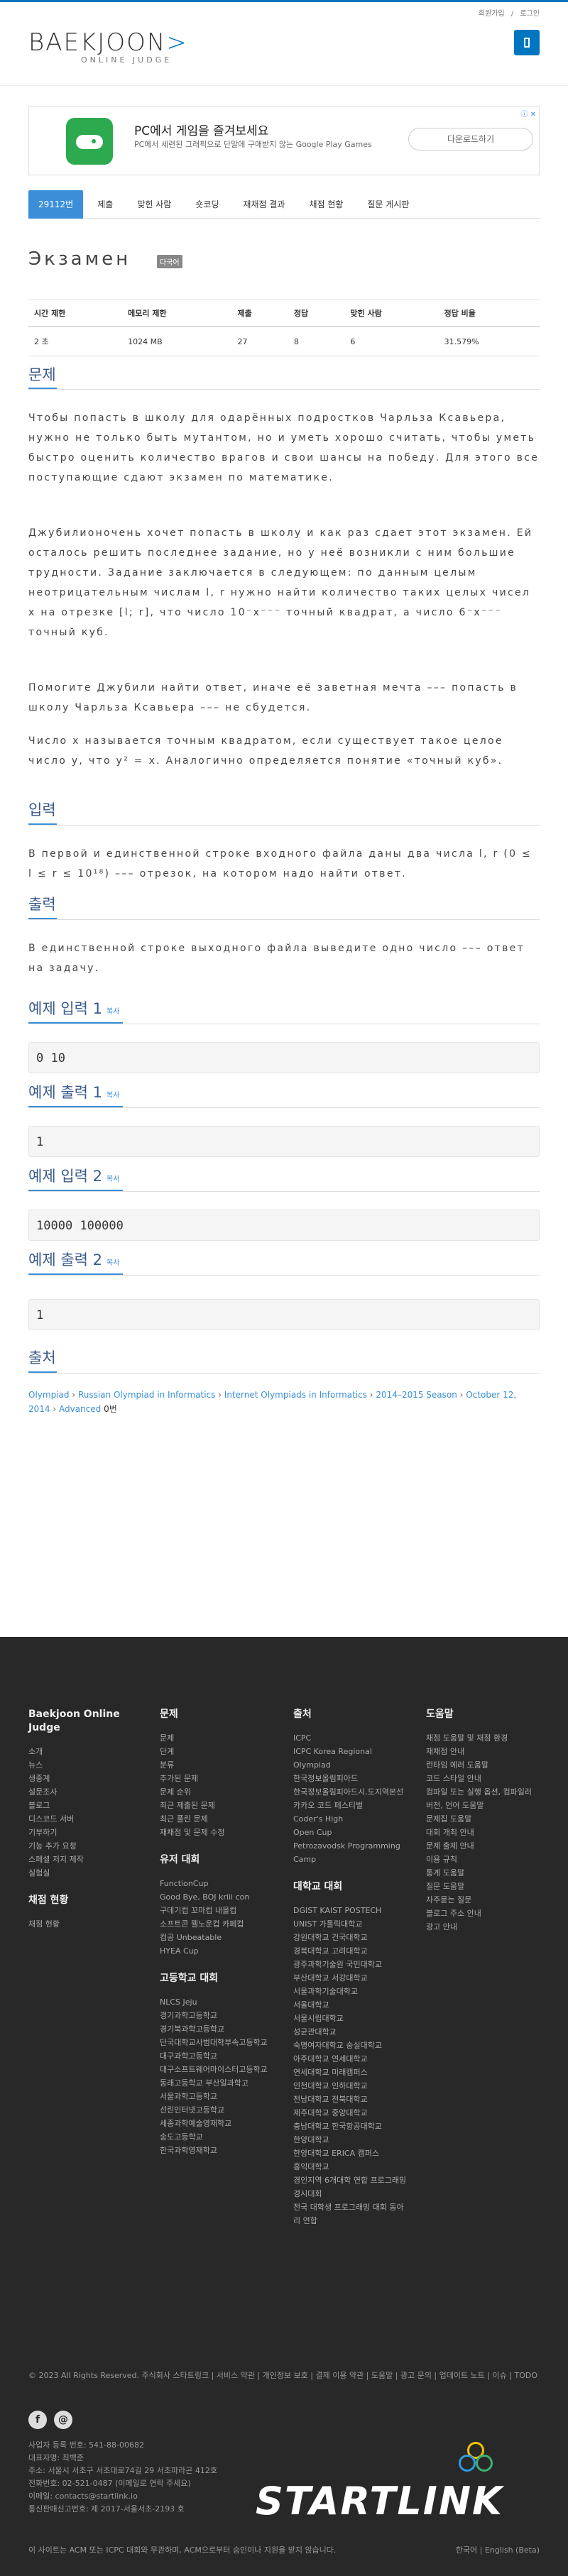 The width and height of the screenshot is (568, 2576). I want to click on tab-submit: 제출, so click(105, 204).